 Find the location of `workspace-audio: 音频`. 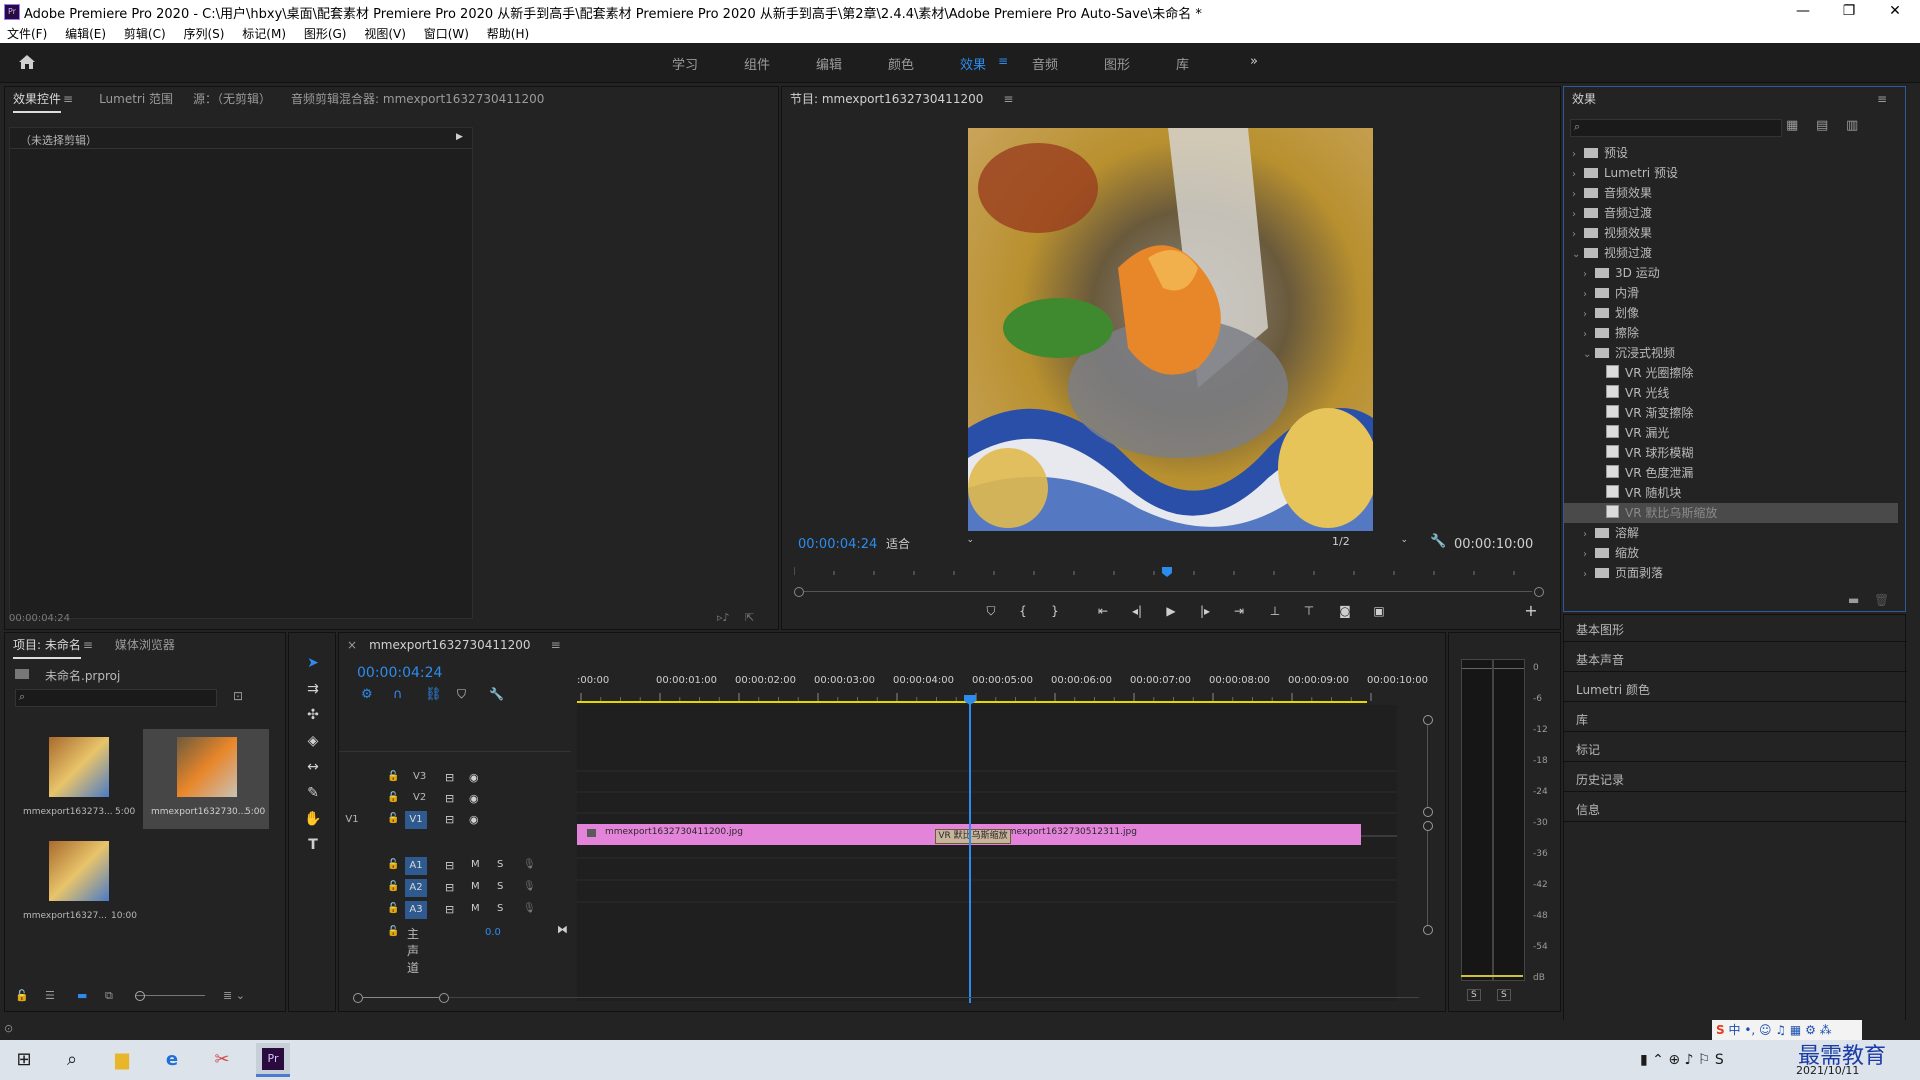

workspace-audio: 音频 is located at coordinates (1045, 63).